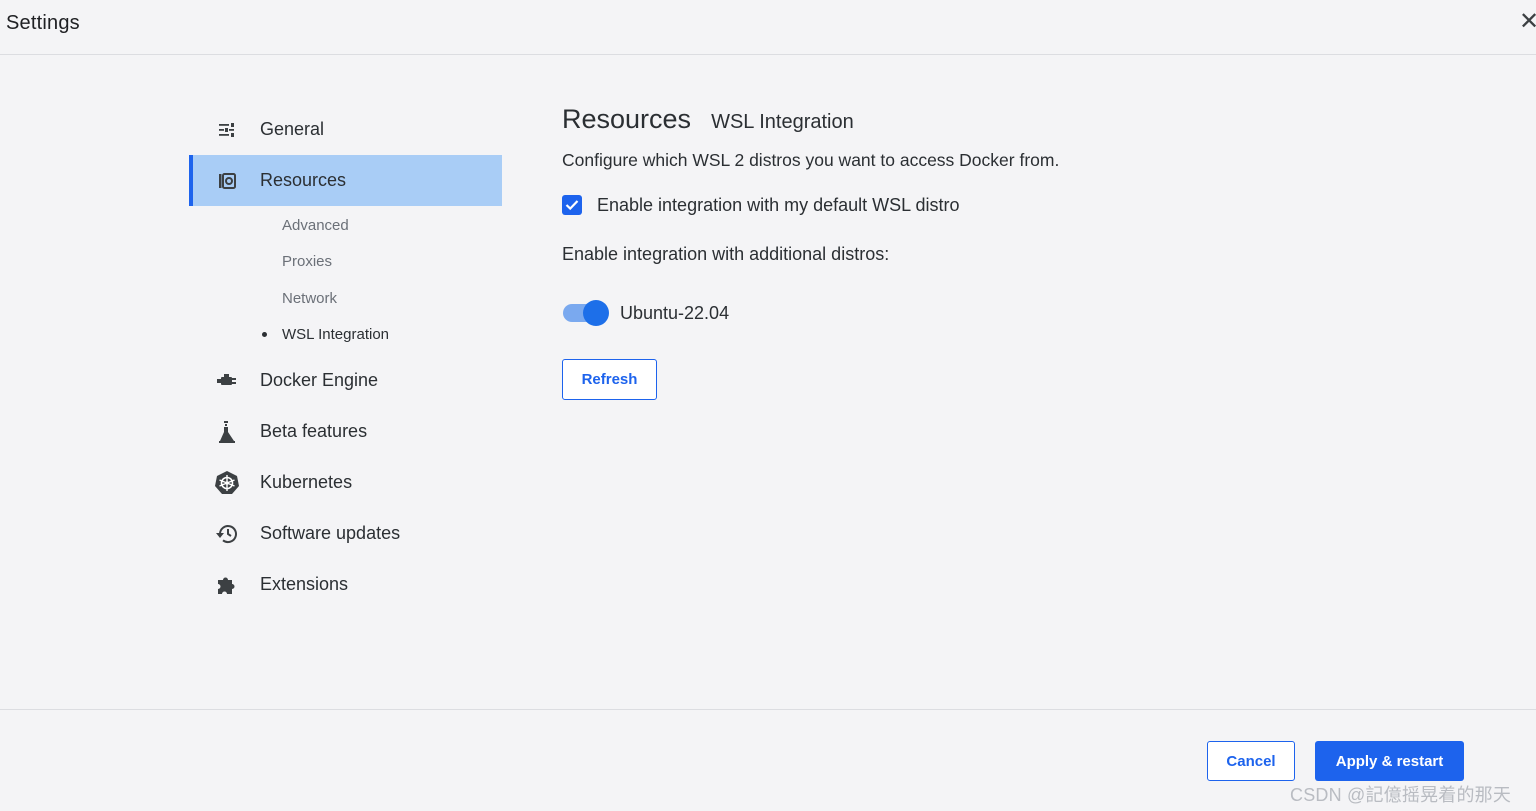  I want to click on sidebar-item-label: Docker Engine, so click(319, 380).